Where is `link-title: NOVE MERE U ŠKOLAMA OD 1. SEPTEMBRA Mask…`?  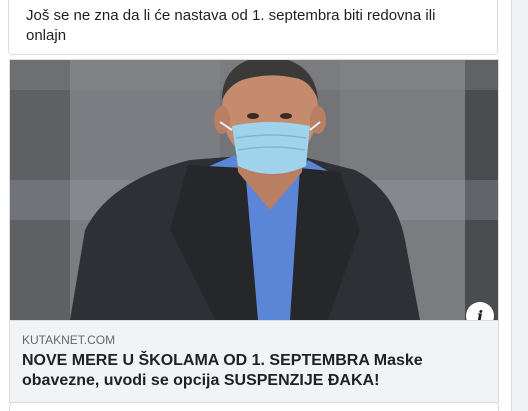
link-title: NOVE MERE U ŠKOLAMA OD 1. SEPTEMBRA Mask… is located at coordinates (247, 371).